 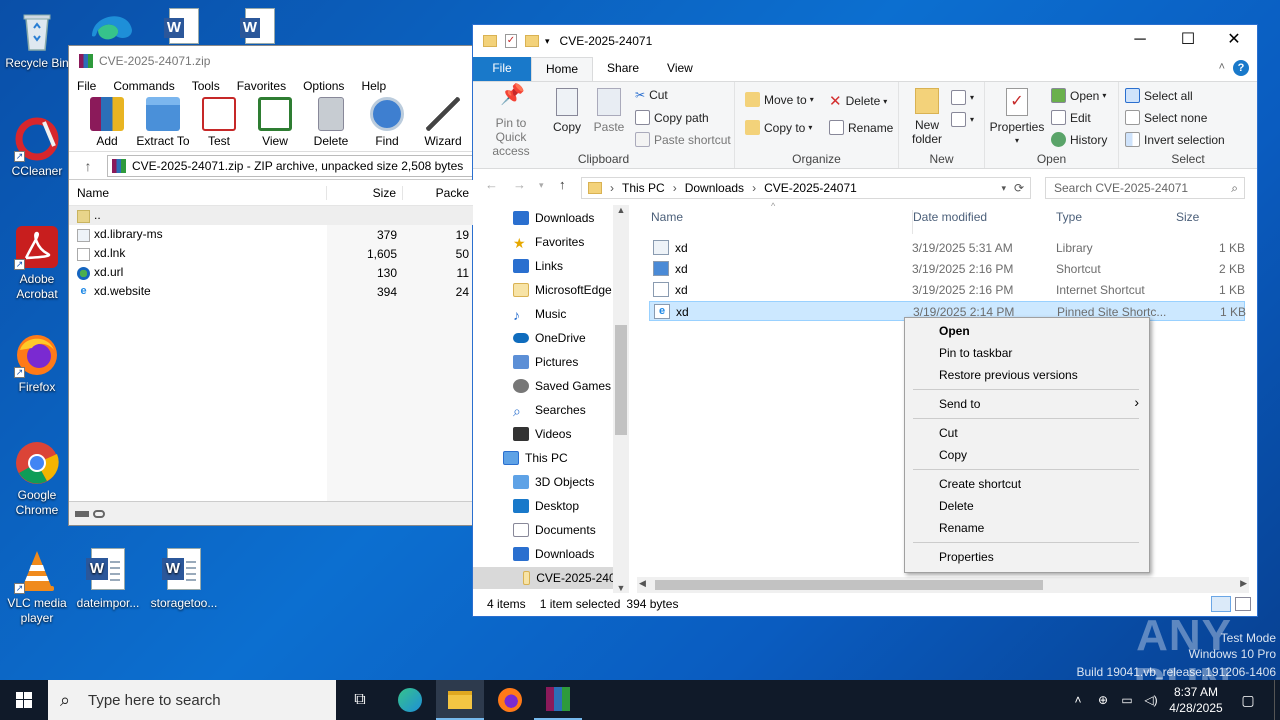 What do you see at coordinates (542, 434) in the screenshot?
I see `nav-item-videos: Videos` at bounding box center [542, 434].